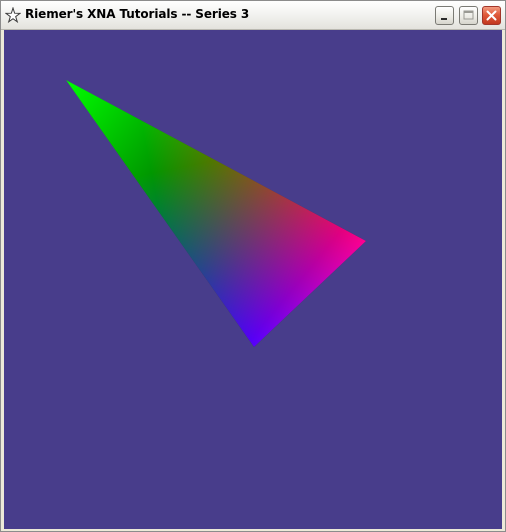 This screenshot has width=506, height=532. I want to click on maximize-icon, so click(468, 15).